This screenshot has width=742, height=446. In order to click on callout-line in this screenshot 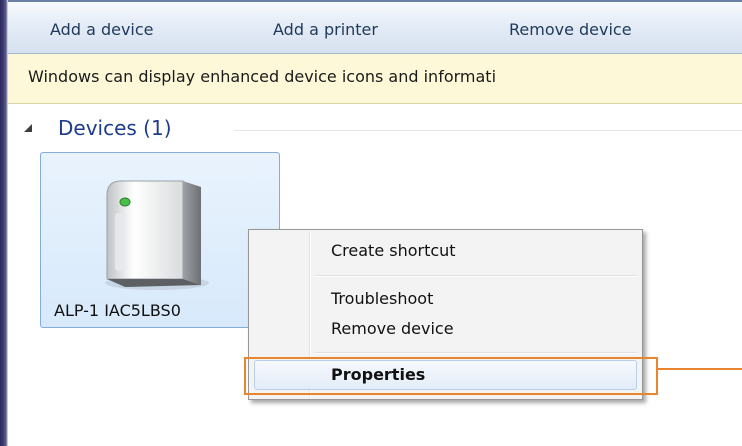, I will do `click(700, 369)`.